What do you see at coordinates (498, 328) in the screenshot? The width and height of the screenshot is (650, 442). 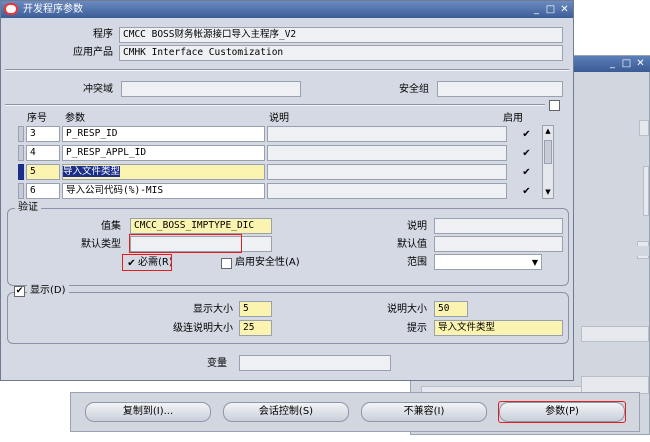 I see `prompt-field: 导入文件类型` at bounding box center [498, 328].